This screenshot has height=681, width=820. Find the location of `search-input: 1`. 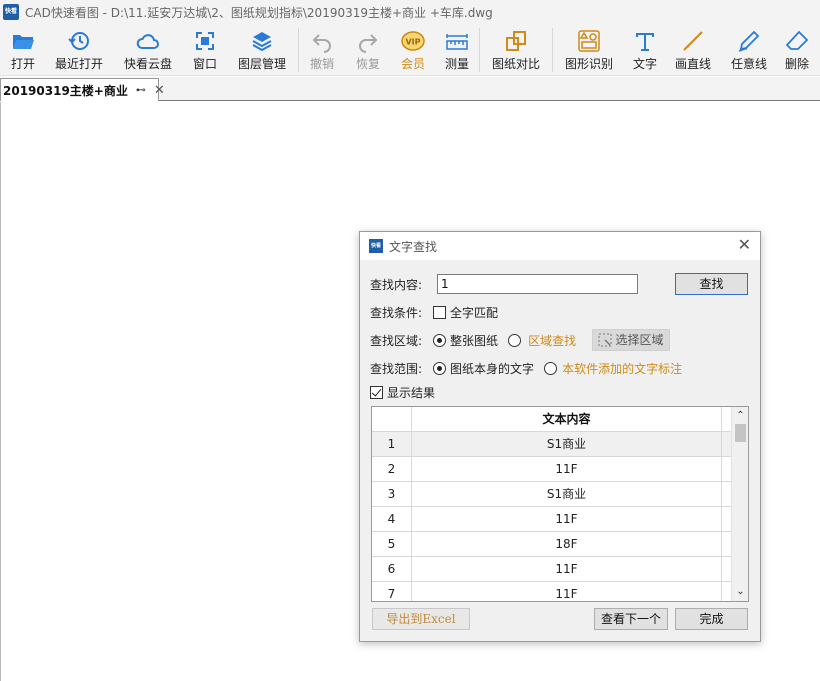

search-input: 1 is located at coordinates (537, 284).